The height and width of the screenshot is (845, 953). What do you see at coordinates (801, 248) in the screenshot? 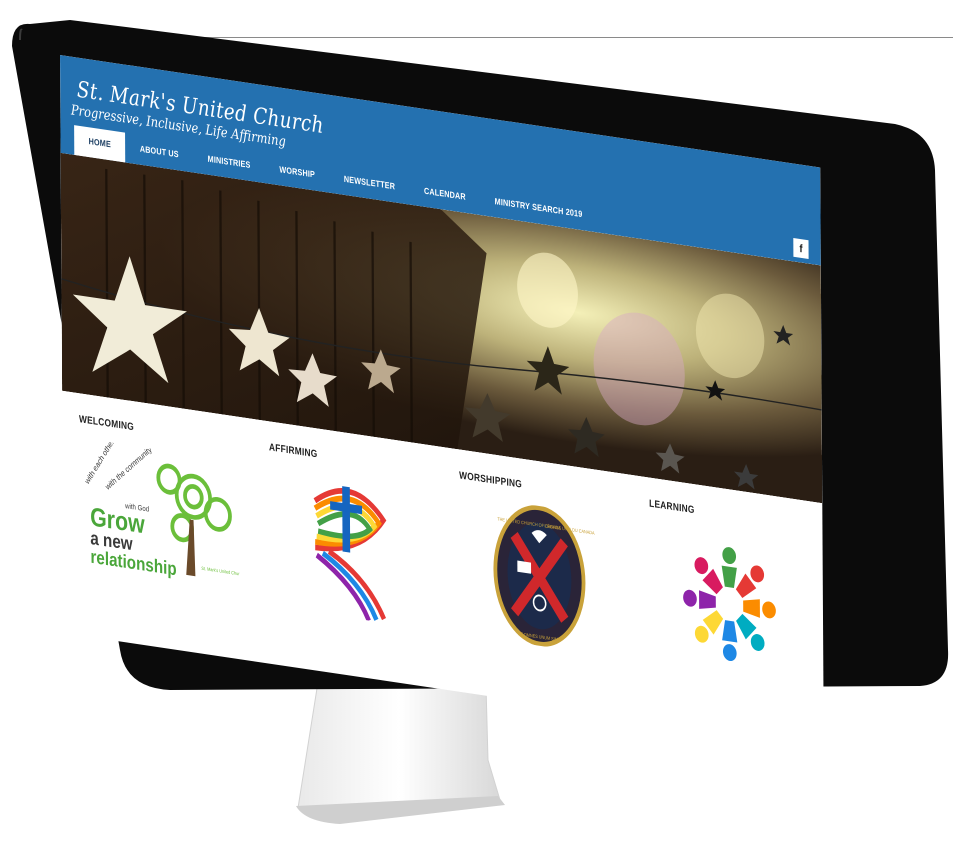
I see `facebook-icon: f` at bounding box center [801, 248].